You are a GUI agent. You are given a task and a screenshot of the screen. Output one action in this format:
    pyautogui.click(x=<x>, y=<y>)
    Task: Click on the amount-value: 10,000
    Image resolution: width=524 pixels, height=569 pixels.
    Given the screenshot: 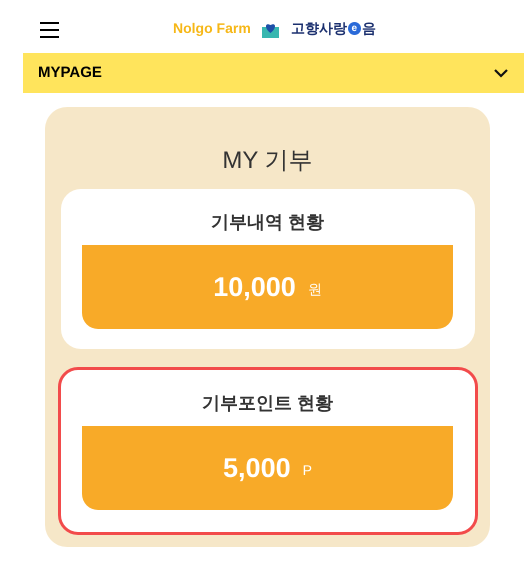 What is the action you would take?
    pyautogui.click(x=254, y=287)
    